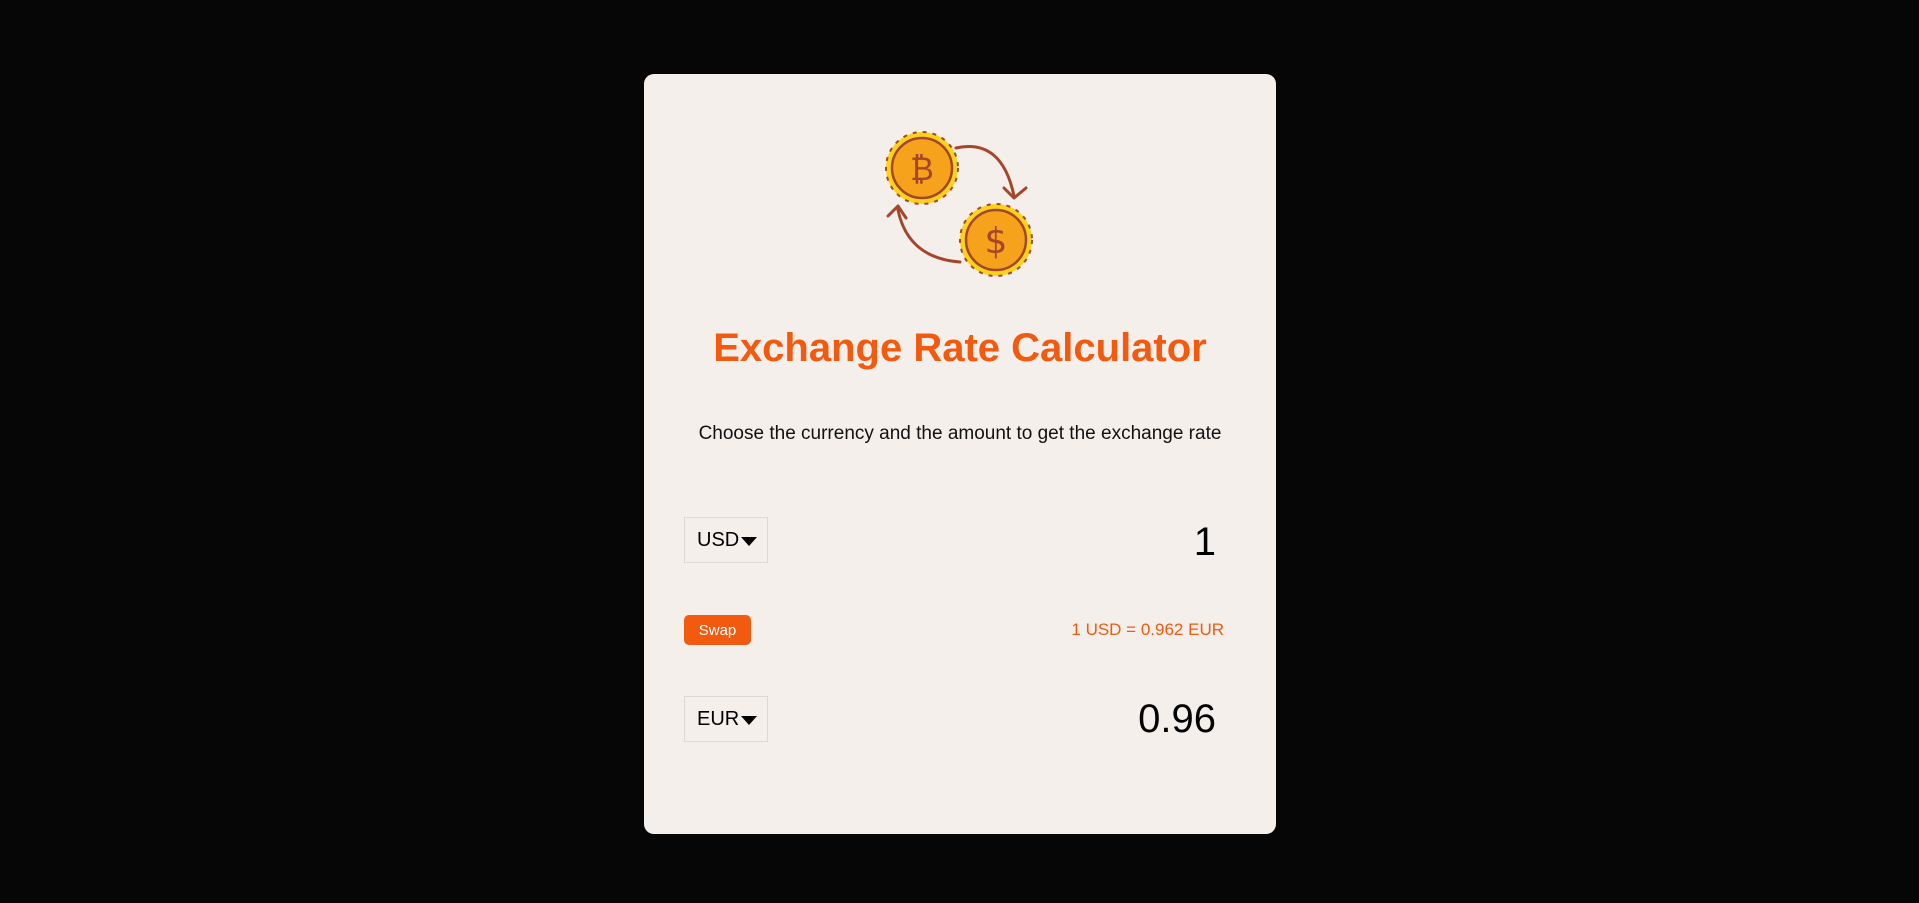 The image size is (1919, 903). Describe the element at coordinates (1066, 542) in the screenshot. I see `from-amount-input` at that location.